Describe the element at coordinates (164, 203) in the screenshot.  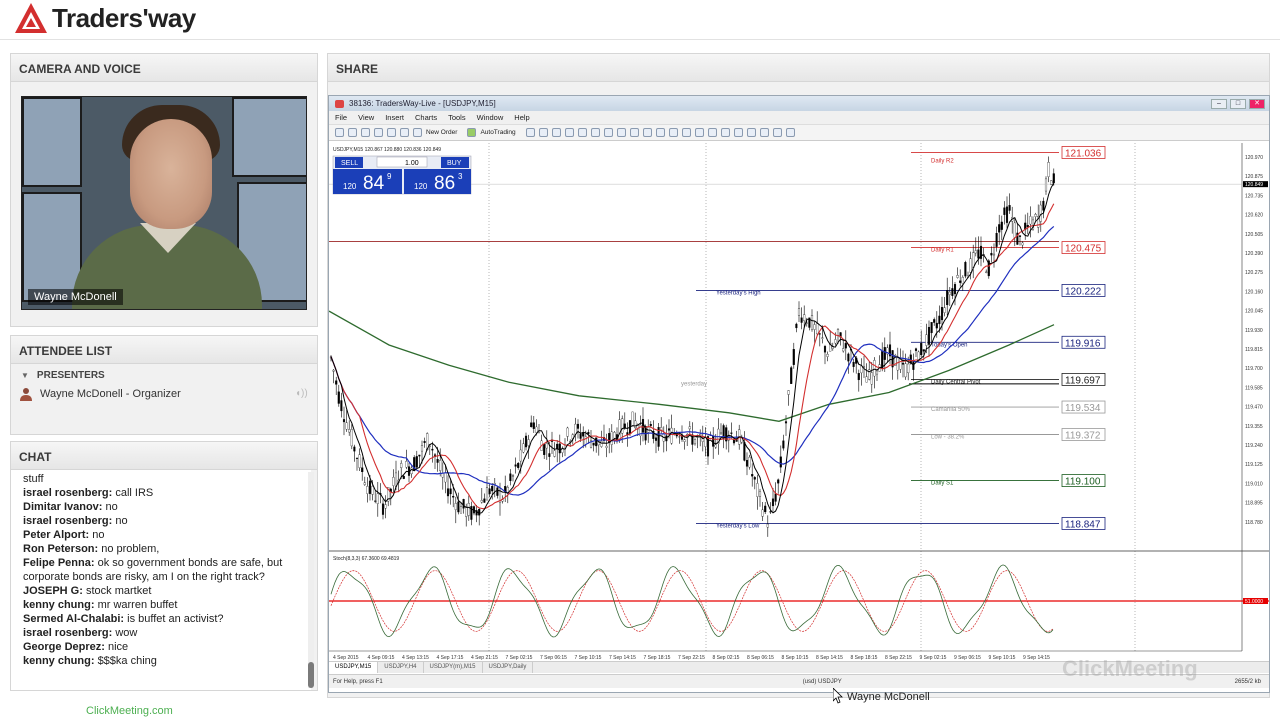
I see `presenter-video: Wayne McDonell` at that location.